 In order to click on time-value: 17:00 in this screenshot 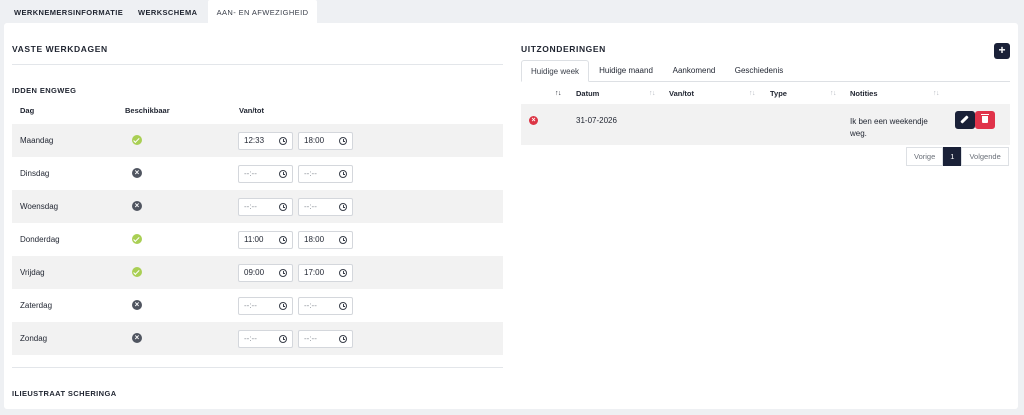, I will do `click(314, 272)`.